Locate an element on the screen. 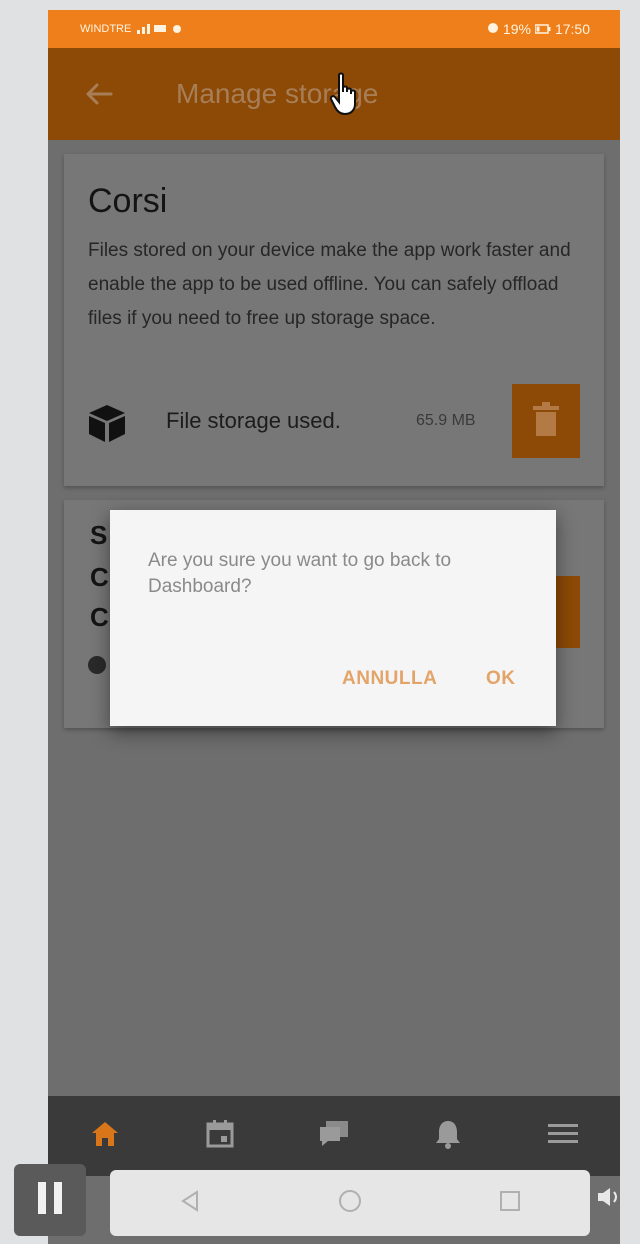 The height and width of the screenshot is (1244, 640). back-triangle-icon is located at coordinates (190, 1203).